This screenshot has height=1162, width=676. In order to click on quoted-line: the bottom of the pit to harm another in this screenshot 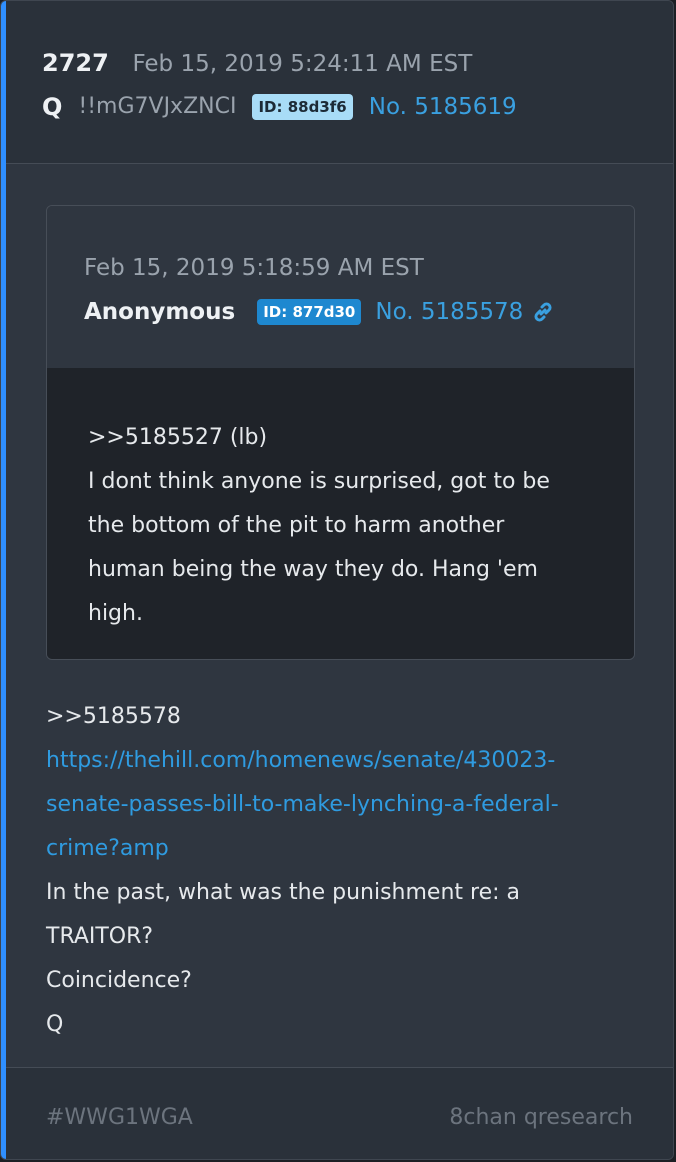, I will do `click(296, 525)`.